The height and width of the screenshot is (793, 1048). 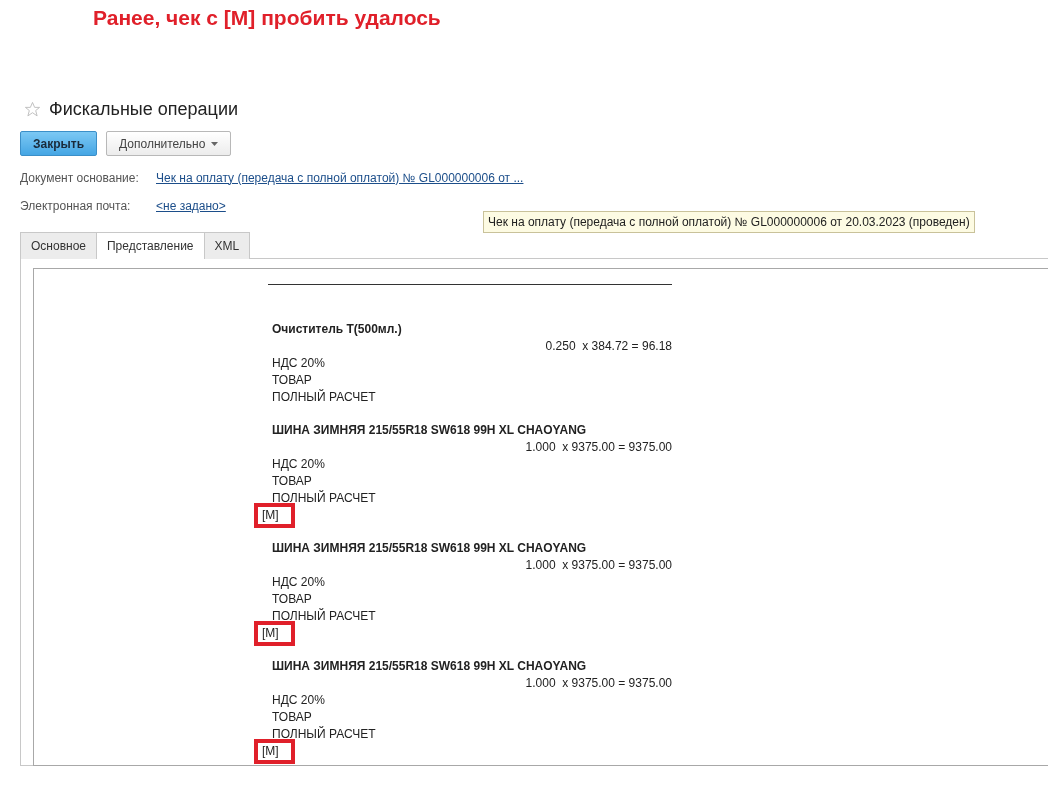 What do you see at coordinates (32, 109) in the screenshot?
I see `star-icon` at bounding box center [32, 109].